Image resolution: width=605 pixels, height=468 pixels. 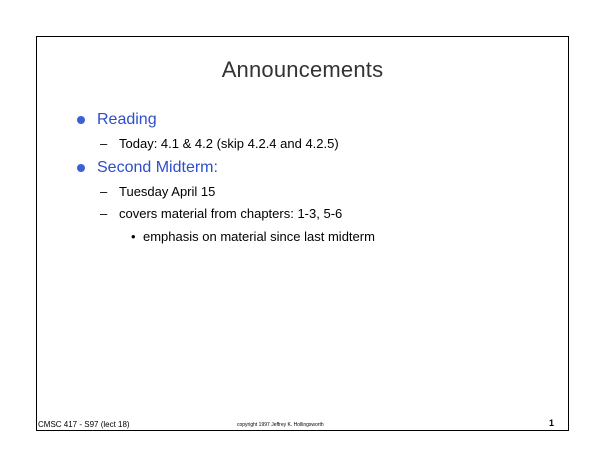 What do you see at coordinates (280, 425) in the screenshot?
I see `footer-copyright: copyright 1997 Jeffrey K. Hollingsworth` at bounding box center [280, 425].